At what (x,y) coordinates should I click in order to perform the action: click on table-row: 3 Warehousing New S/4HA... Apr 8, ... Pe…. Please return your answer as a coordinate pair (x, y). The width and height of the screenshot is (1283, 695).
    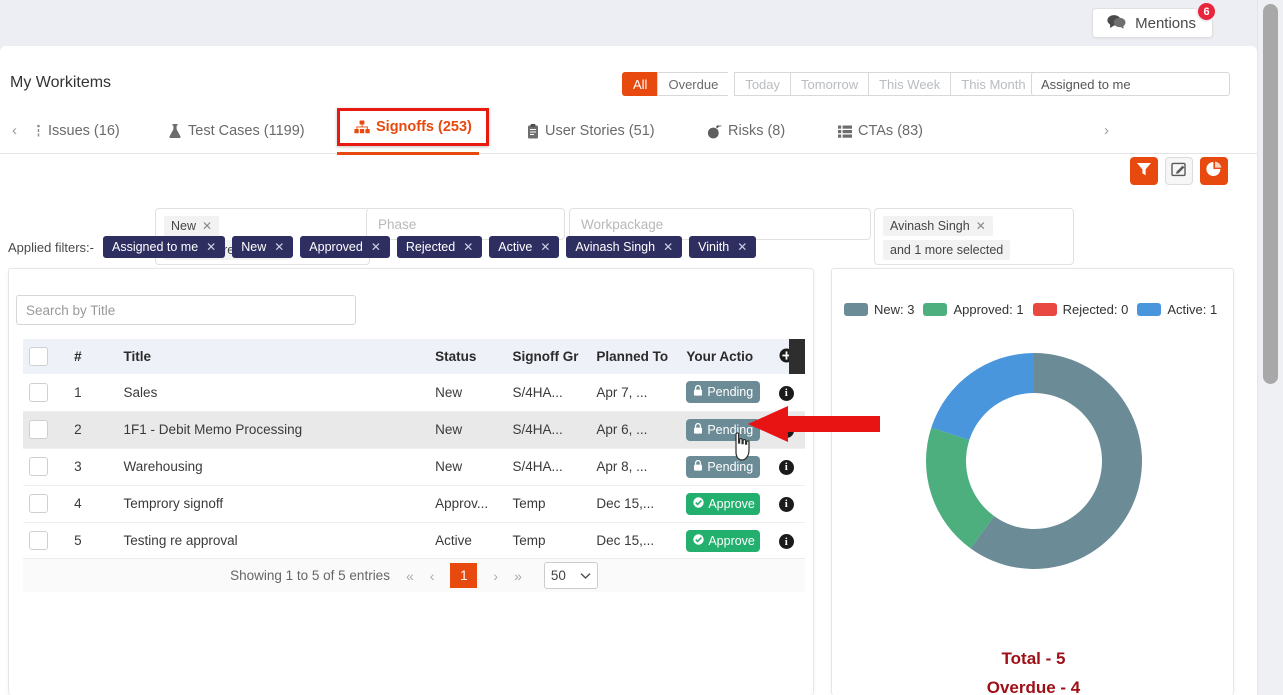
    Looking at the image, I should click on (414, 467).